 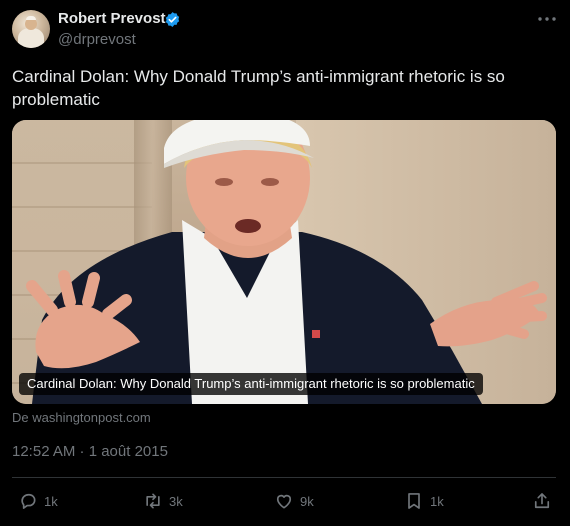 I want to click on bookmark-icon, so click(x=414, y=501).